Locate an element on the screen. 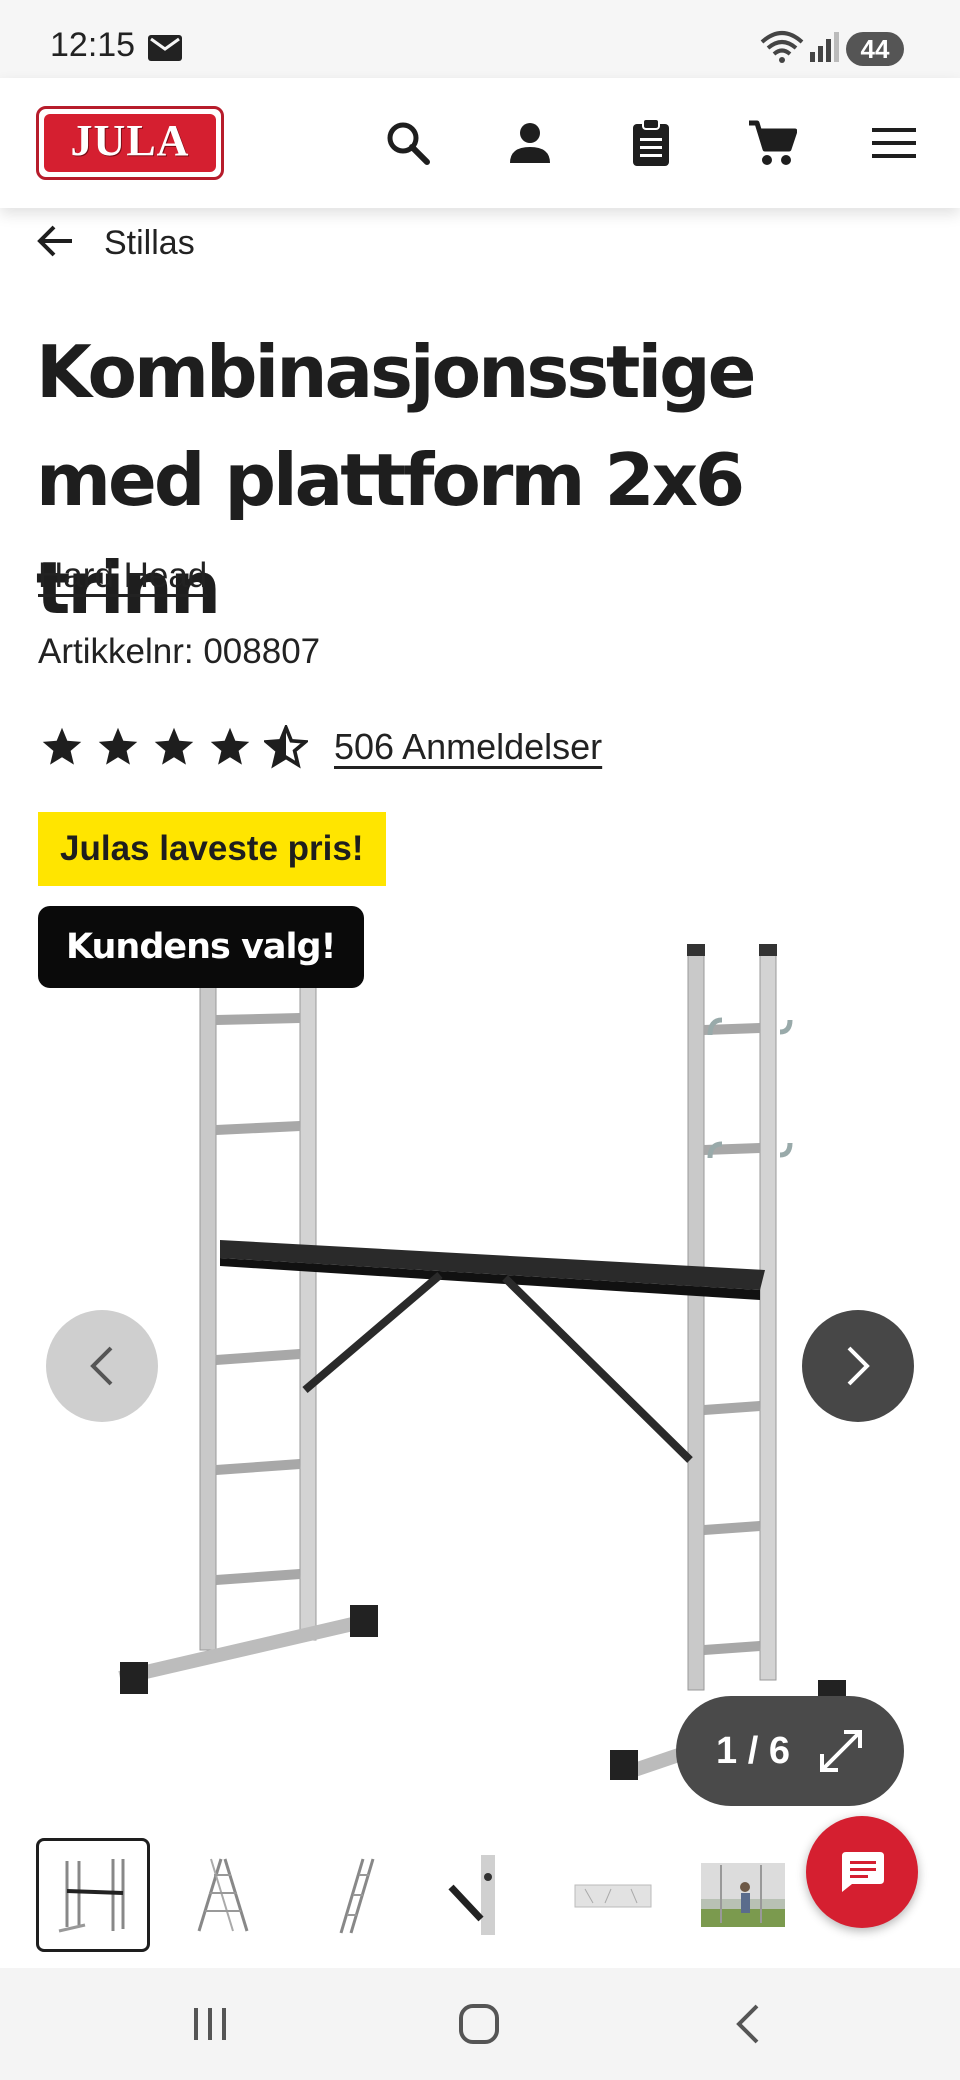 The width and height of the screenshot is (960, 2080). gallery-counter: 1 / 6 is located at coordinates (790, 1751).